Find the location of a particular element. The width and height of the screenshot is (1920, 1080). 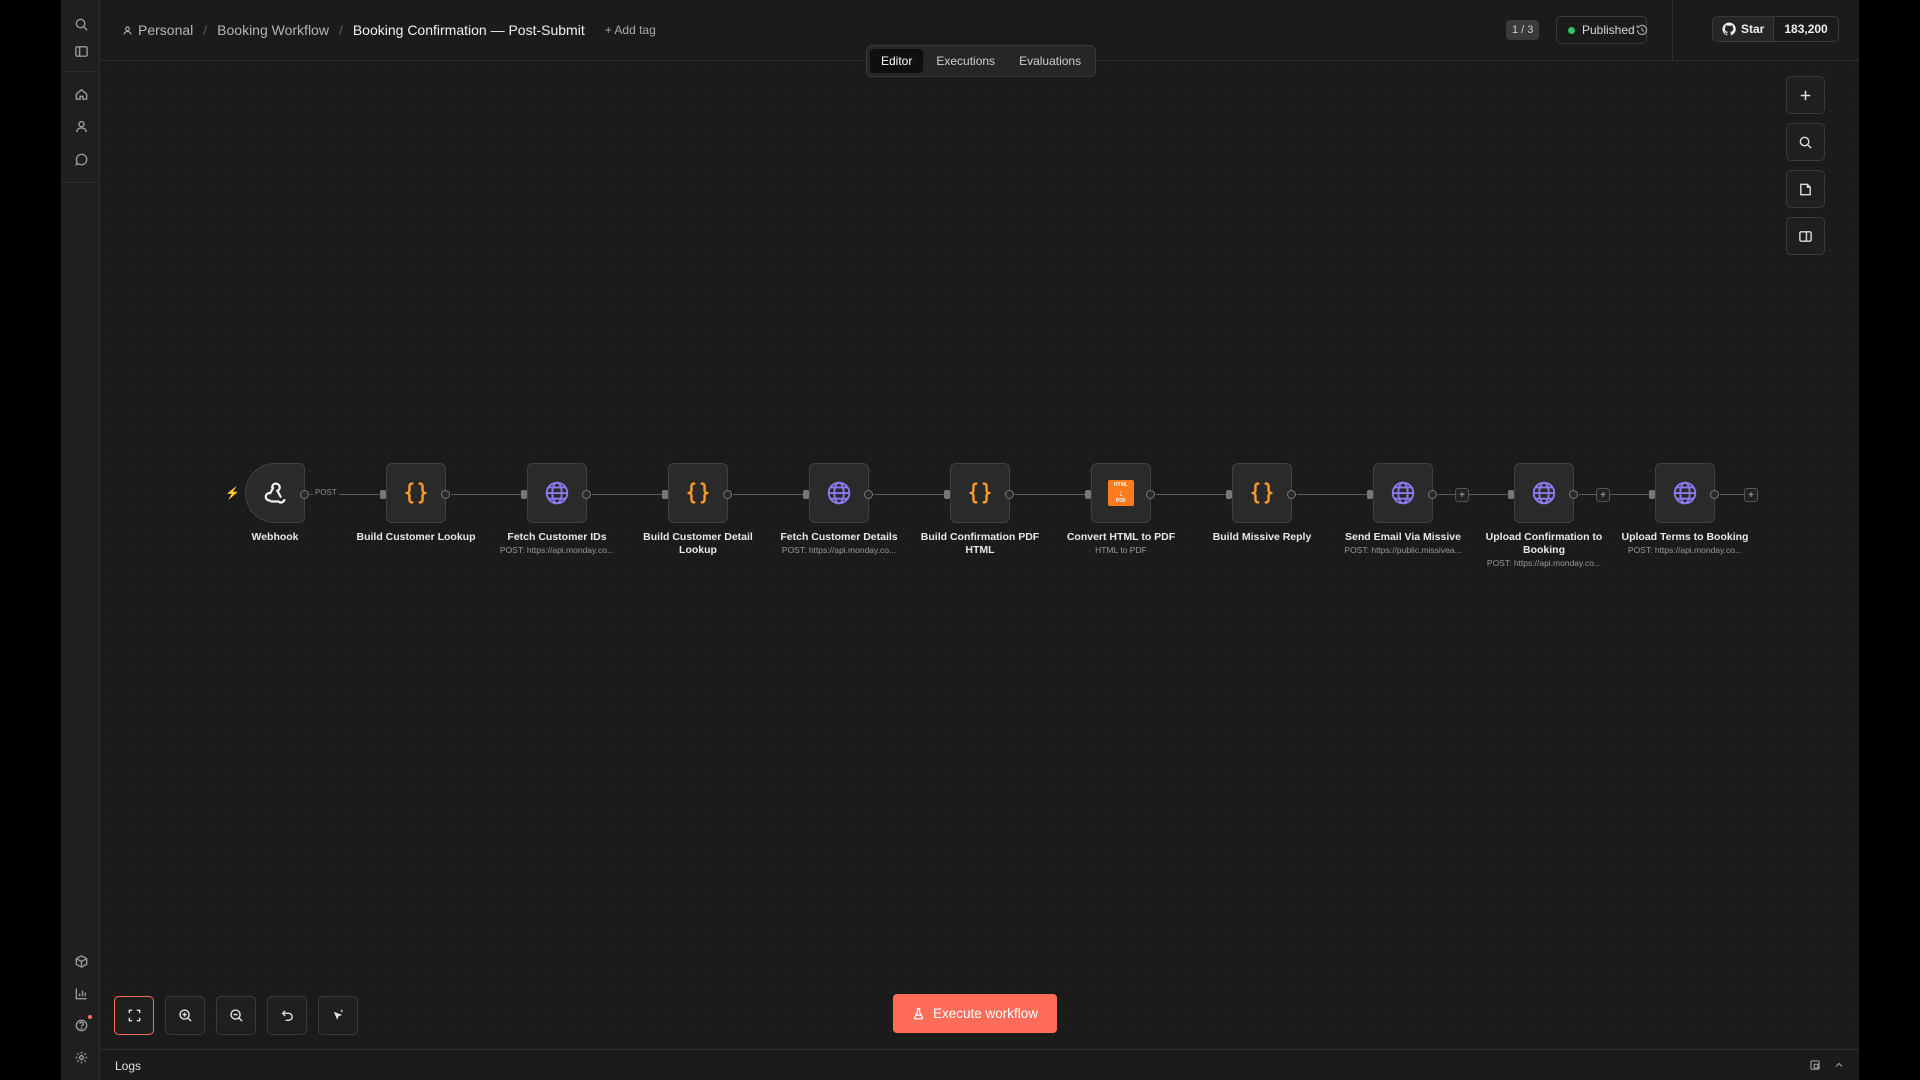

add-tag-button: + Add tag is located at coordinates (630, 30).